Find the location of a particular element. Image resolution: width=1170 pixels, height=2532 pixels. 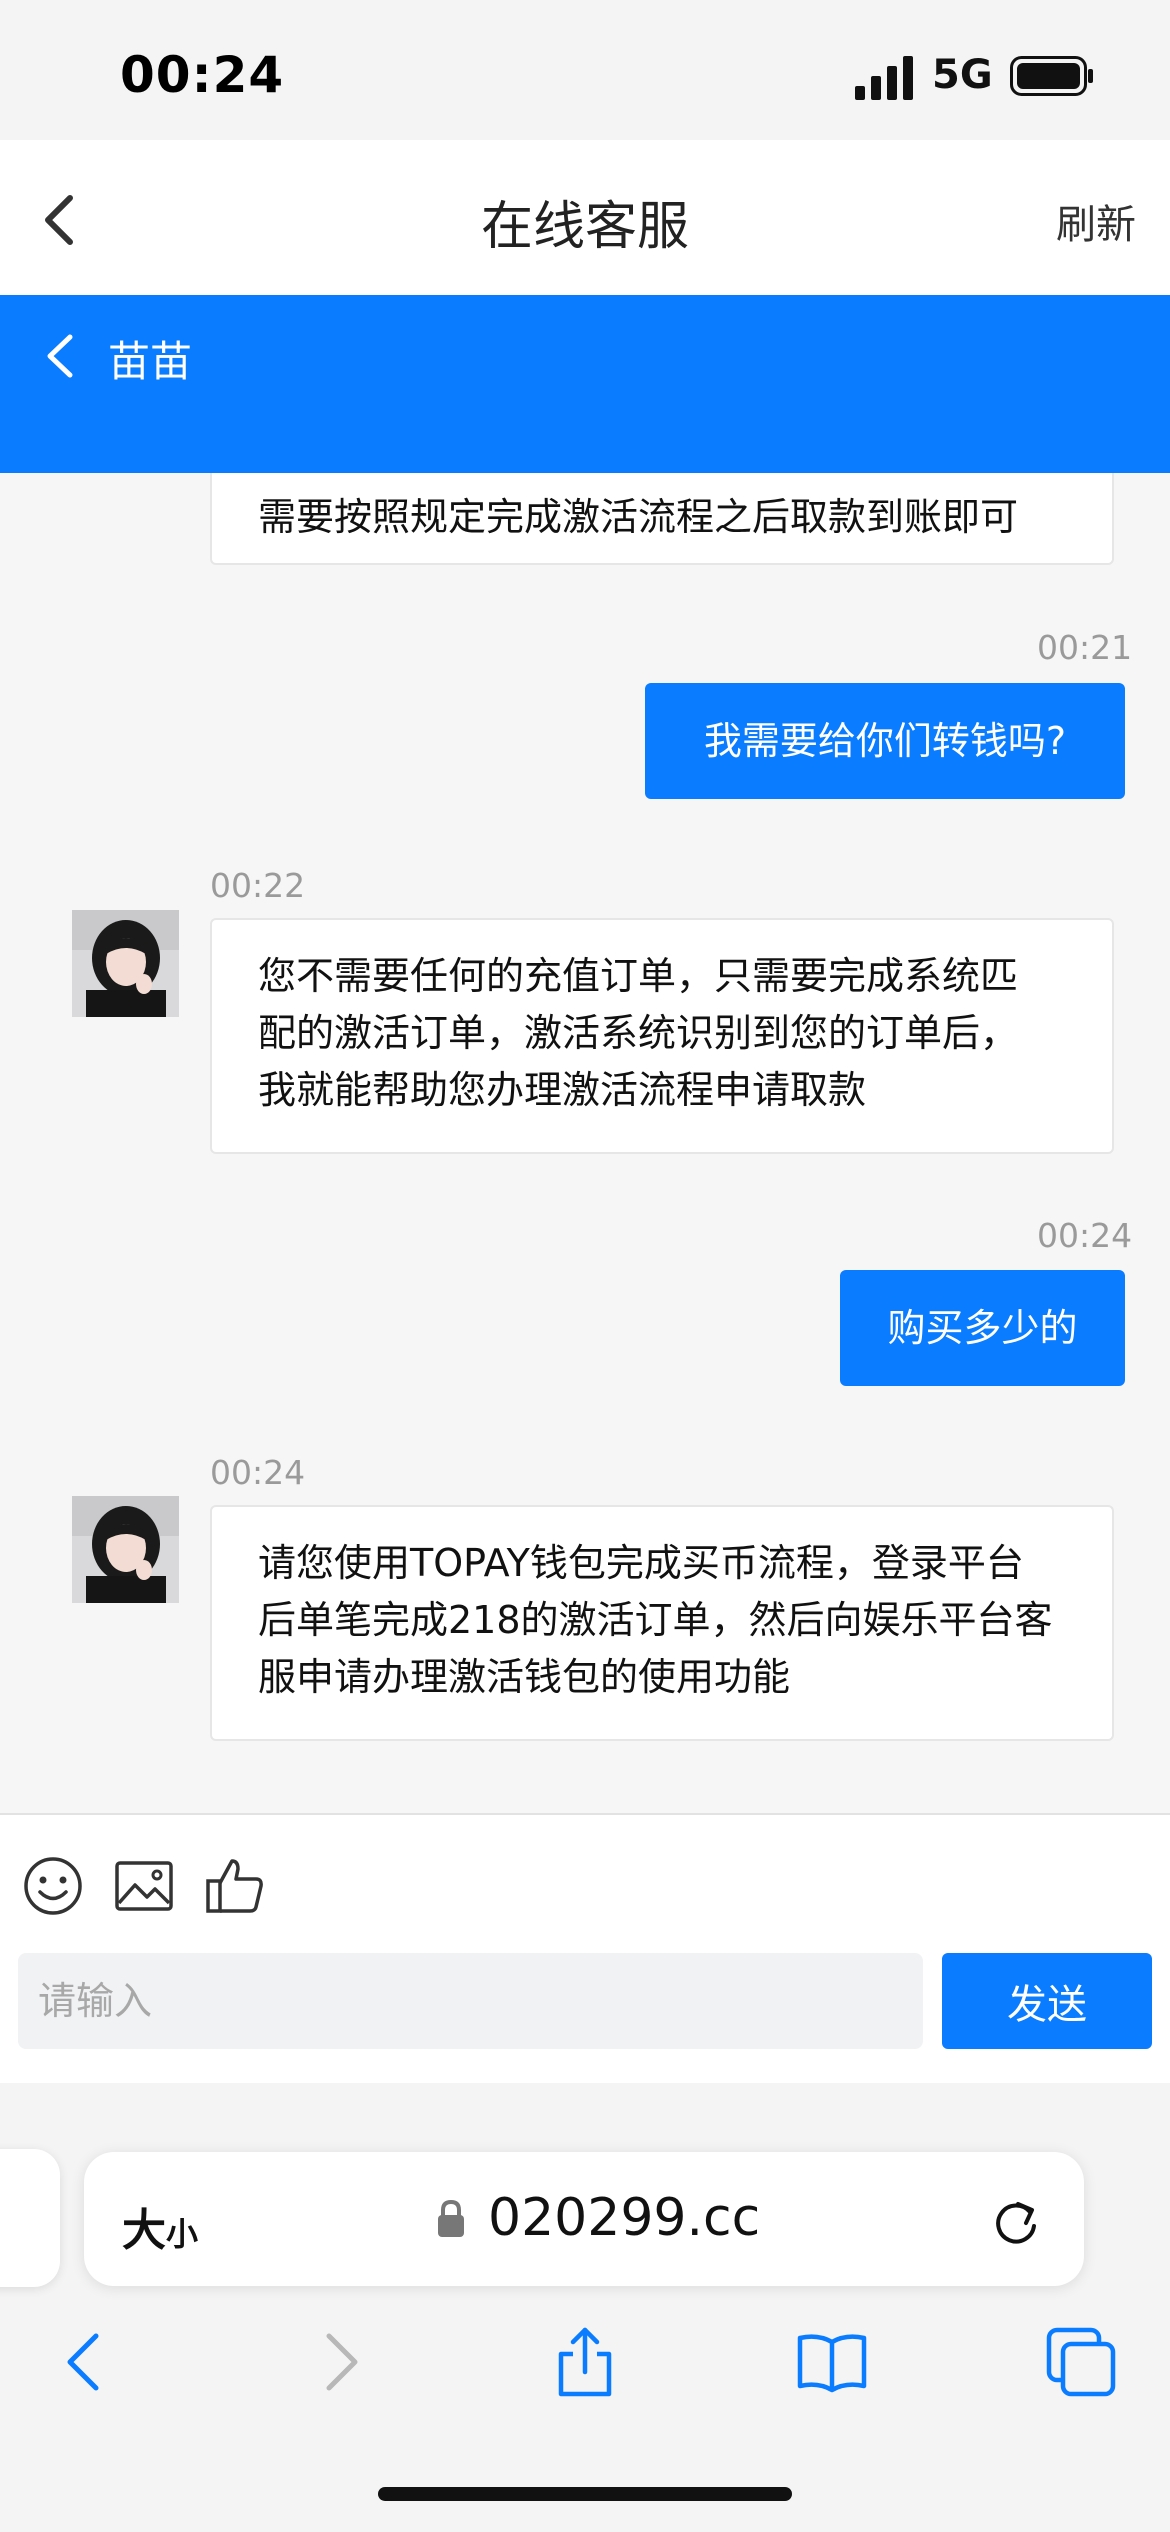

lock-icon is located at coordinates (451, 2218).